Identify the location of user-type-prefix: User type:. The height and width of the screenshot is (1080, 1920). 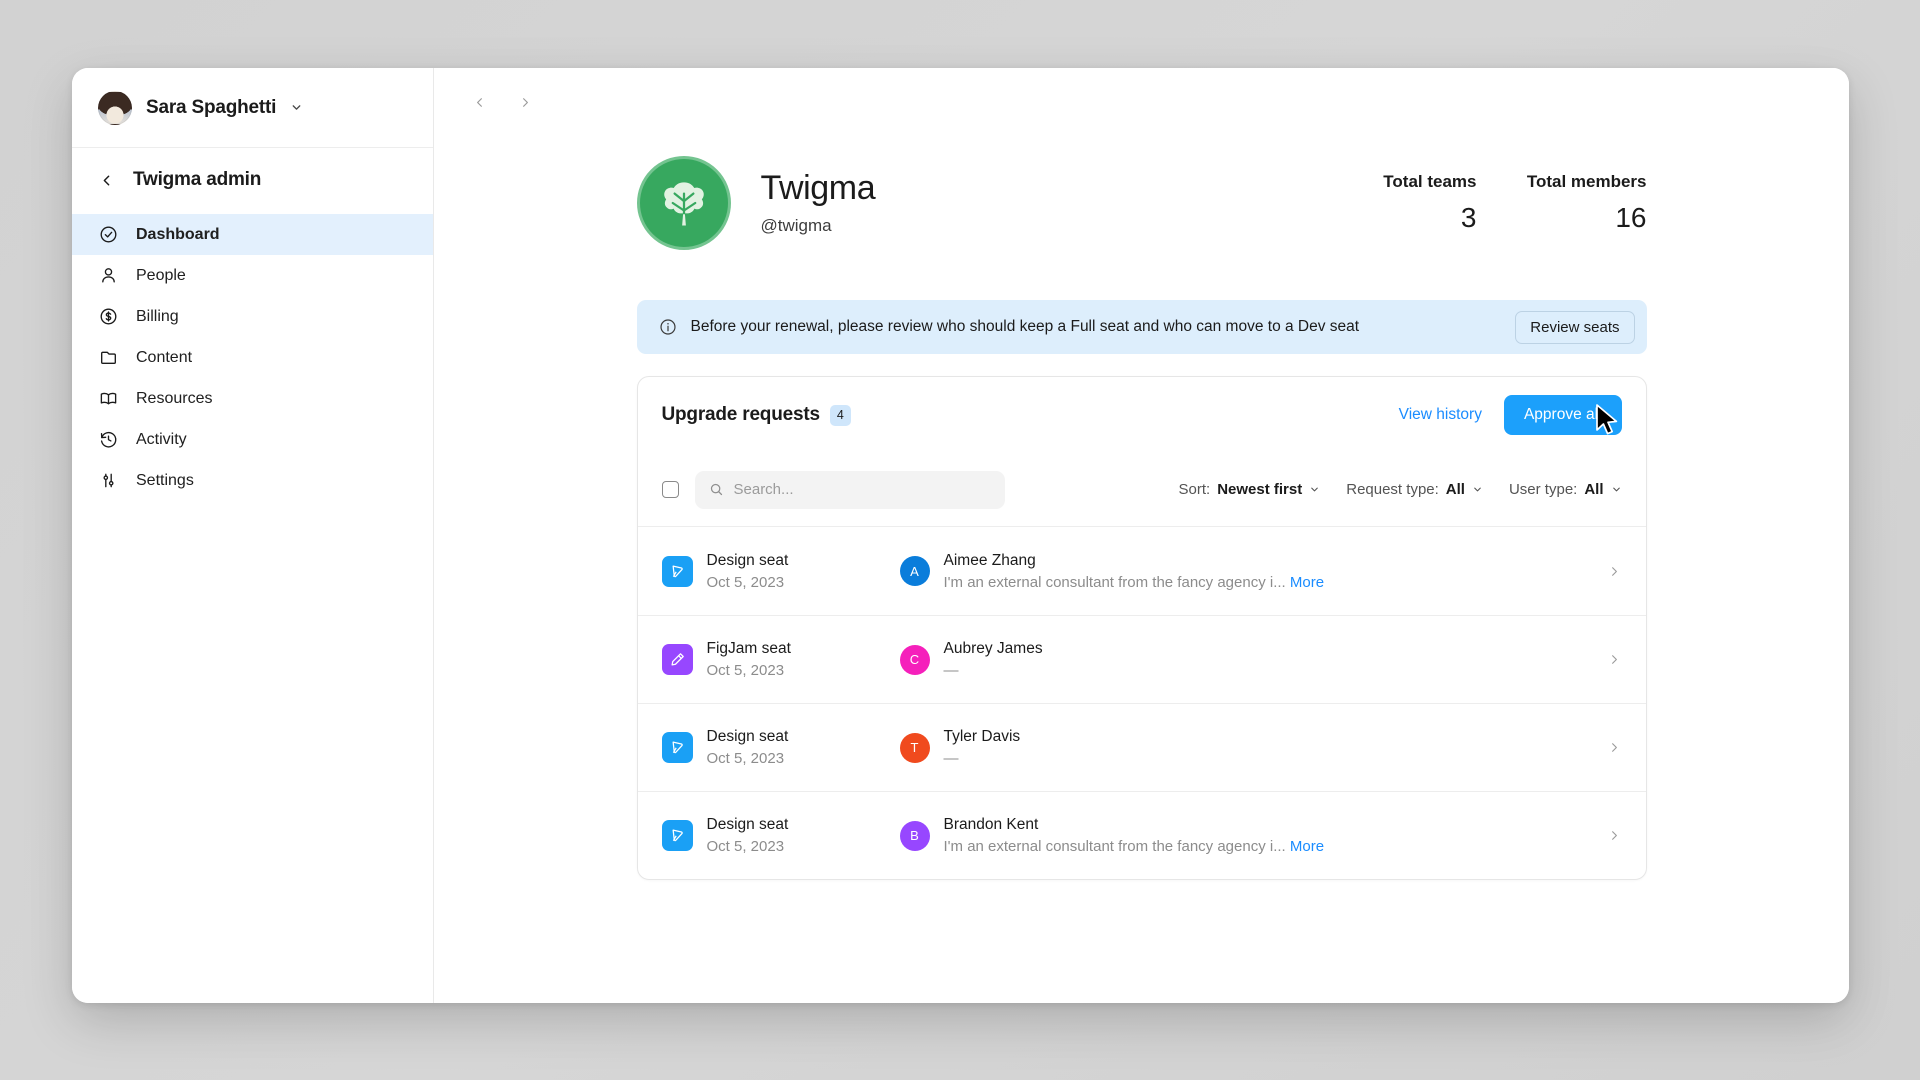
(1543, 489).